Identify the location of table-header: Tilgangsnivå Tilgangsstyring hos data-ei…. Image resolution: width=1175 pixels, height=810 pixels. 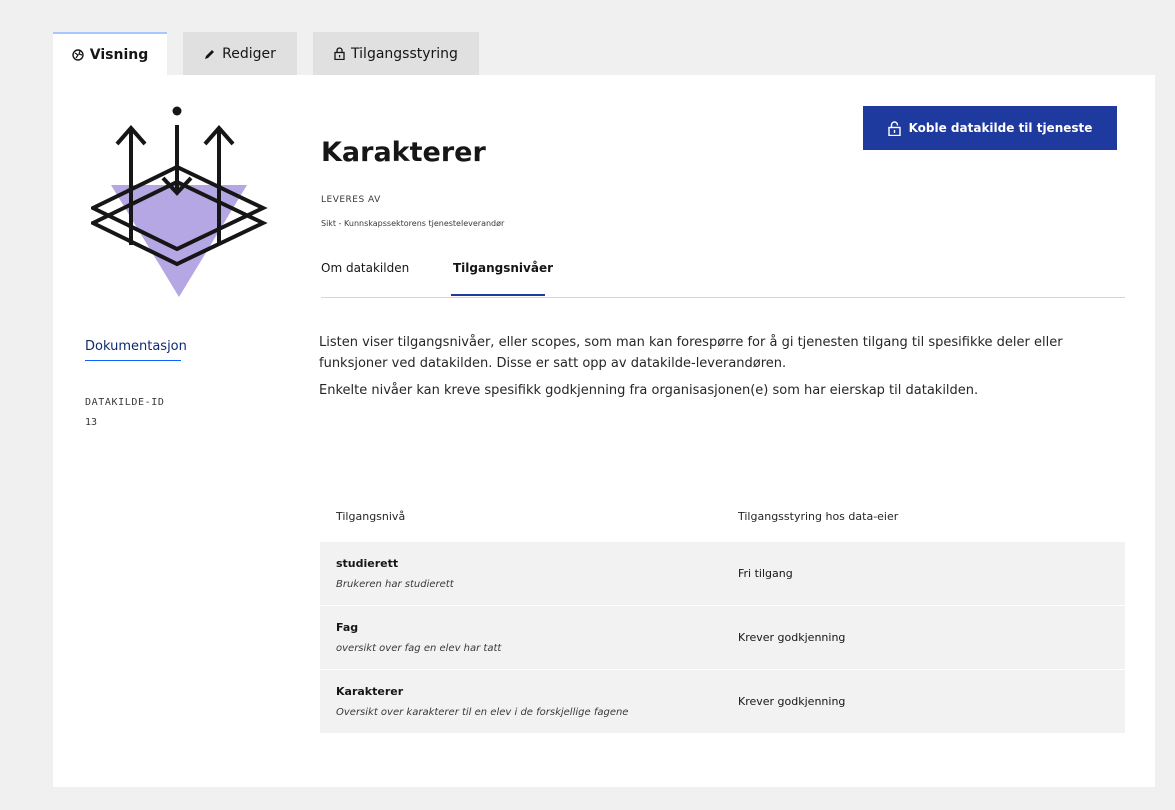
(722, 516).